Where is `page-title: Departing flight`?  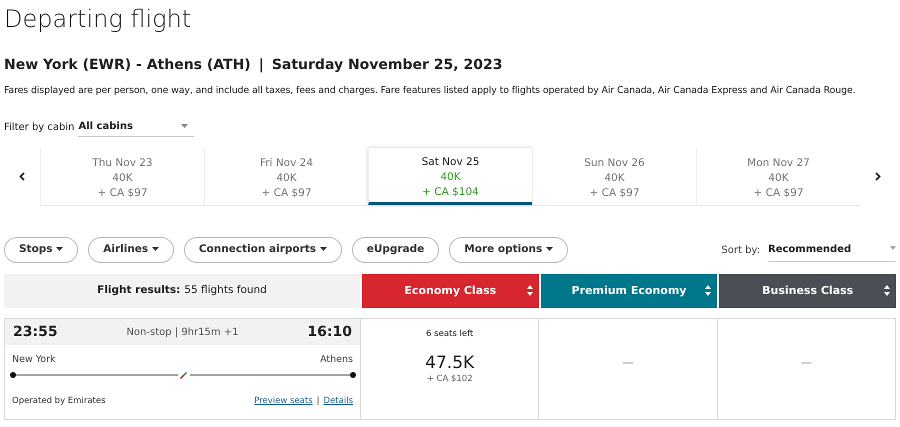
page-title: Departing flight is located at coordinates (98, 19).